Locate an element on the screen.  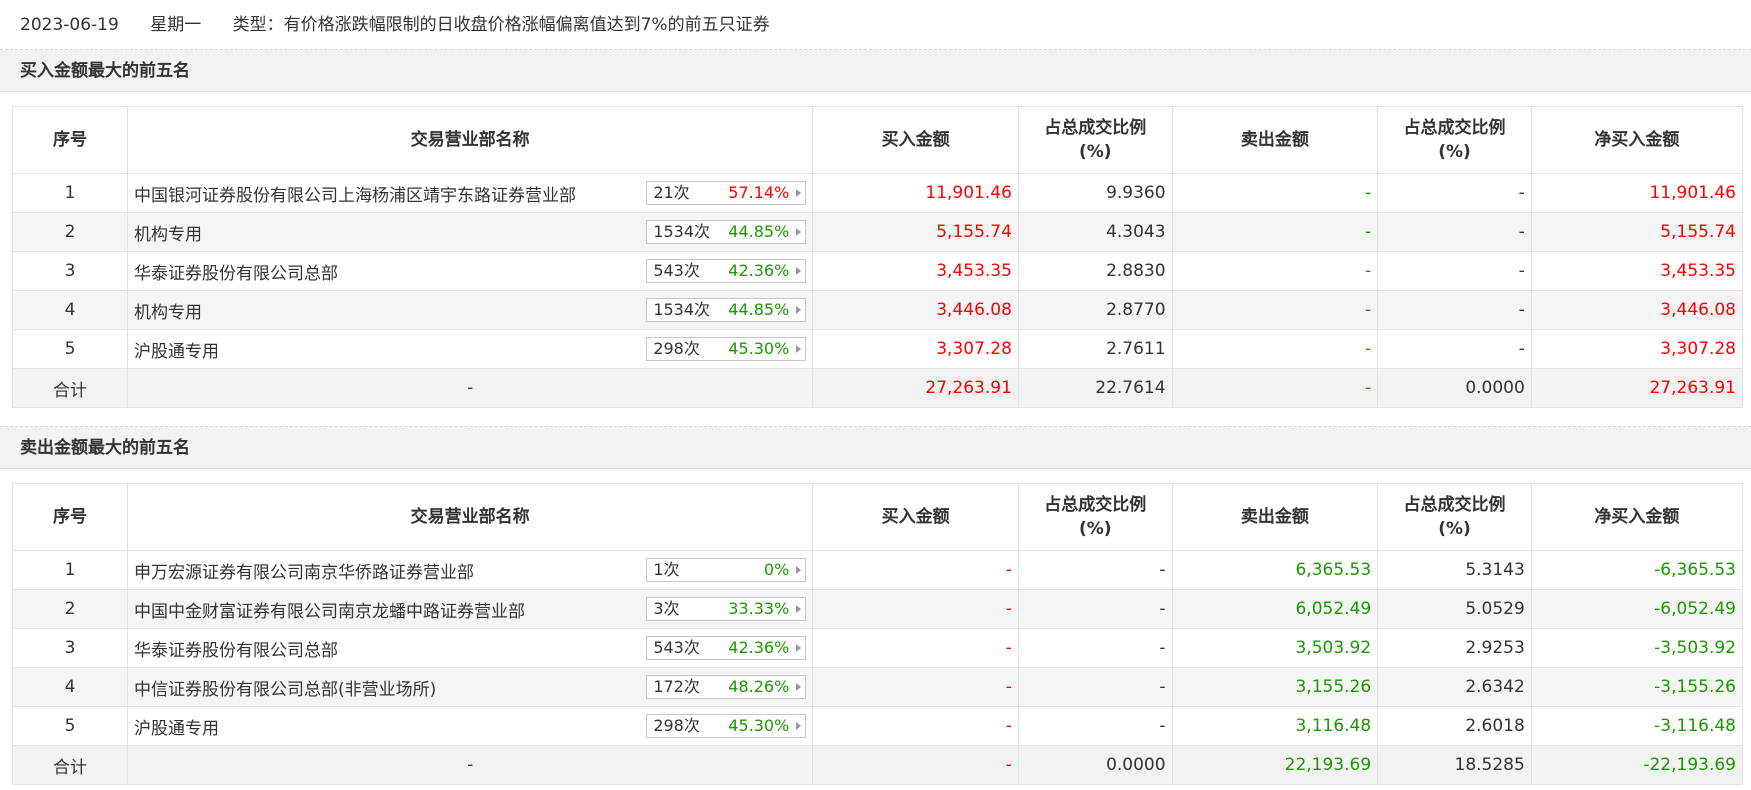
net-buy-amount: -3,155.26 is located at coordinates (1637, 687).